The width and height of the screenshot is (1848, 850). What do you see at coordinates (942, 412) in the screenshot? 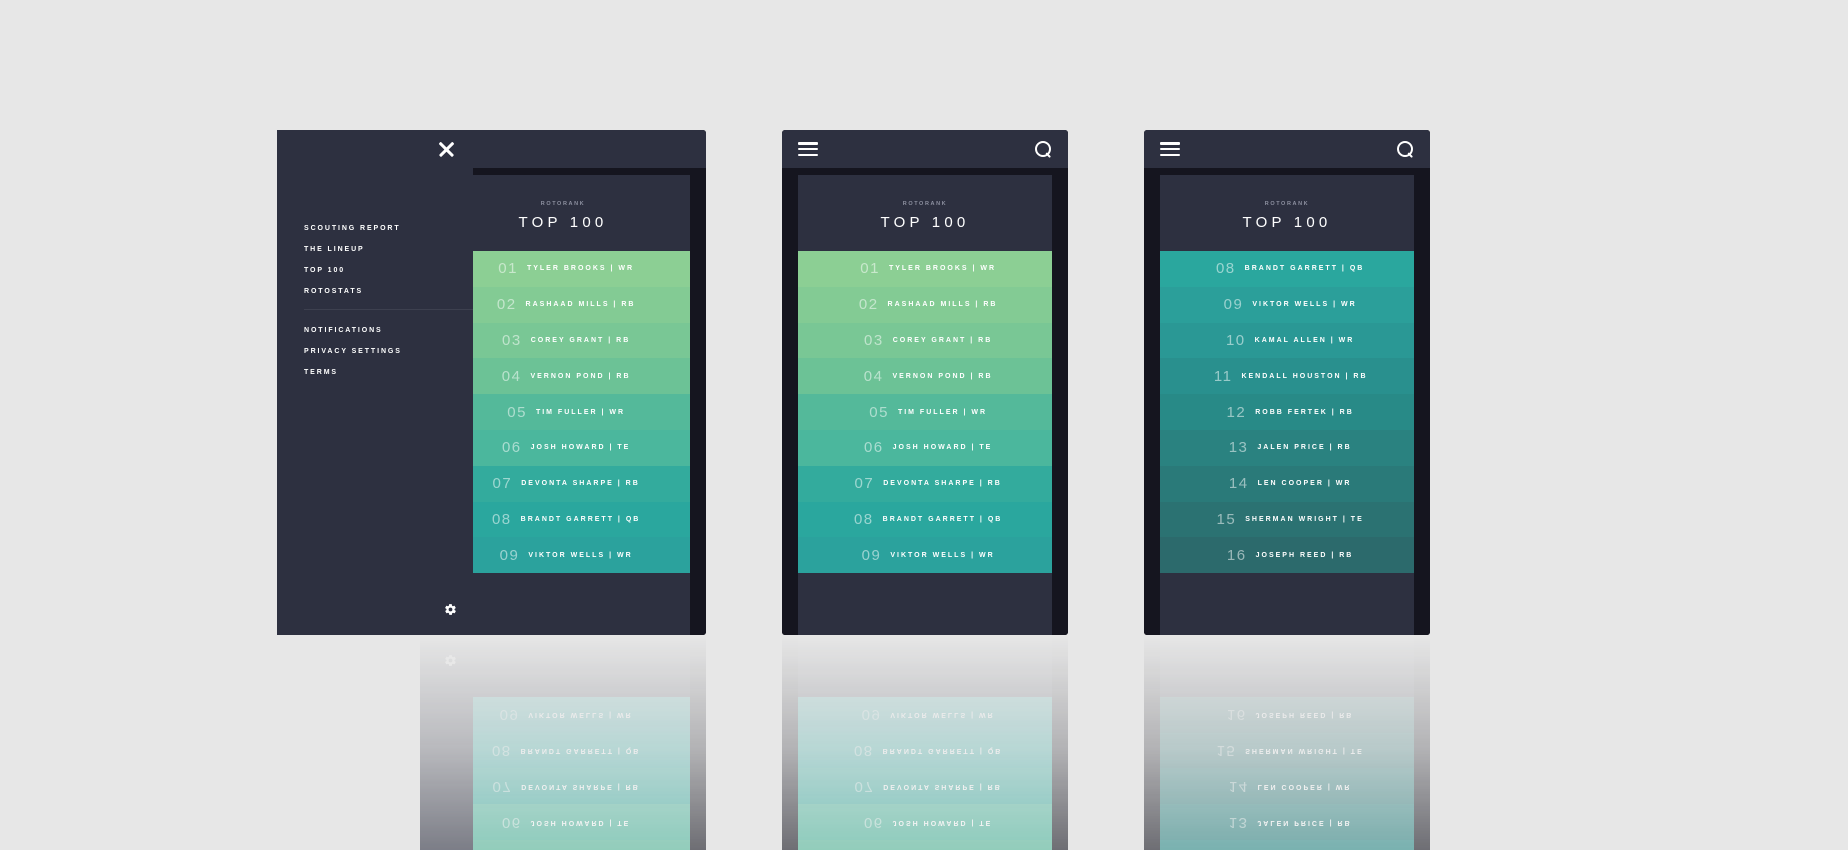
I see `player-name: TIM FULLER | WR` at bounding box center [942, 412].